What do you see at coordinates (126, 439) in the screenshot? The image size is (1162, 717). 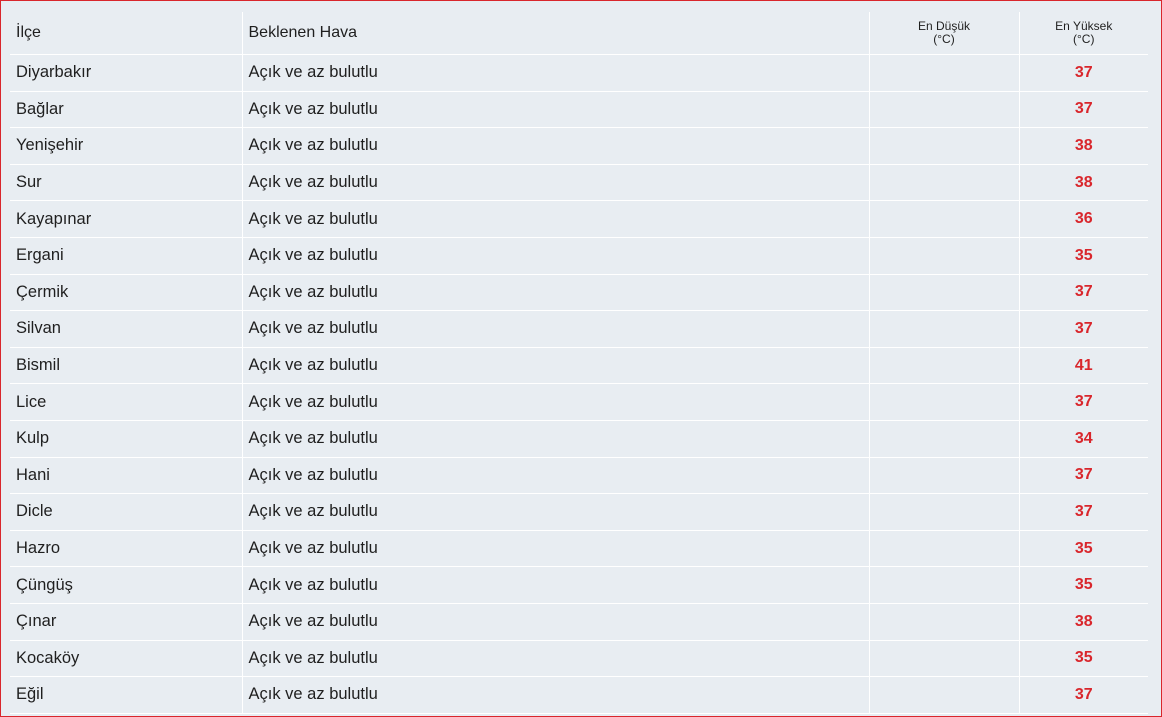 I see `district-cell: Kulp` at bounding box center [126, 439].